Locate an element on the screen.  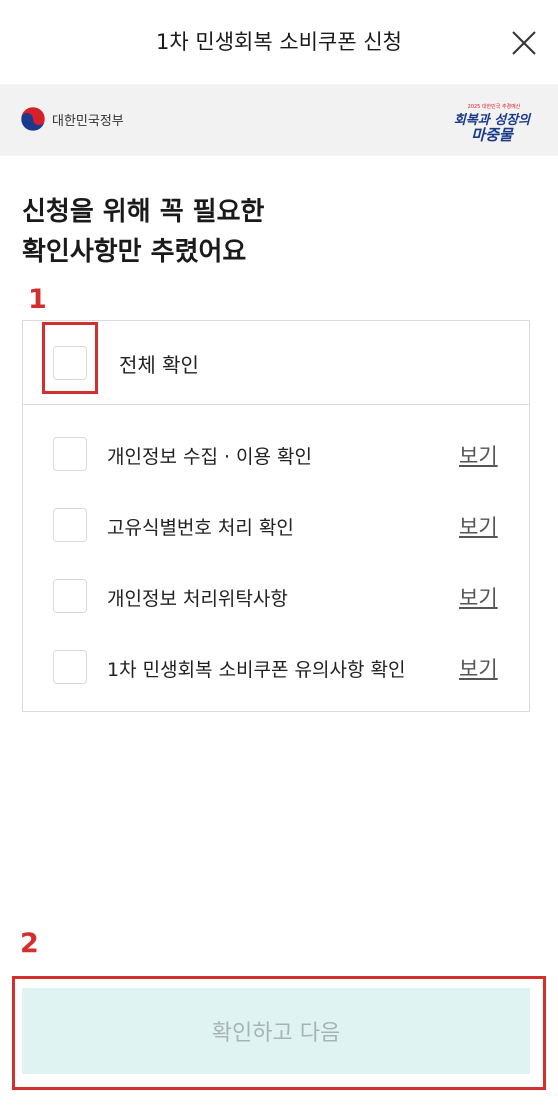
close-button is located at coordinates (524, 43).